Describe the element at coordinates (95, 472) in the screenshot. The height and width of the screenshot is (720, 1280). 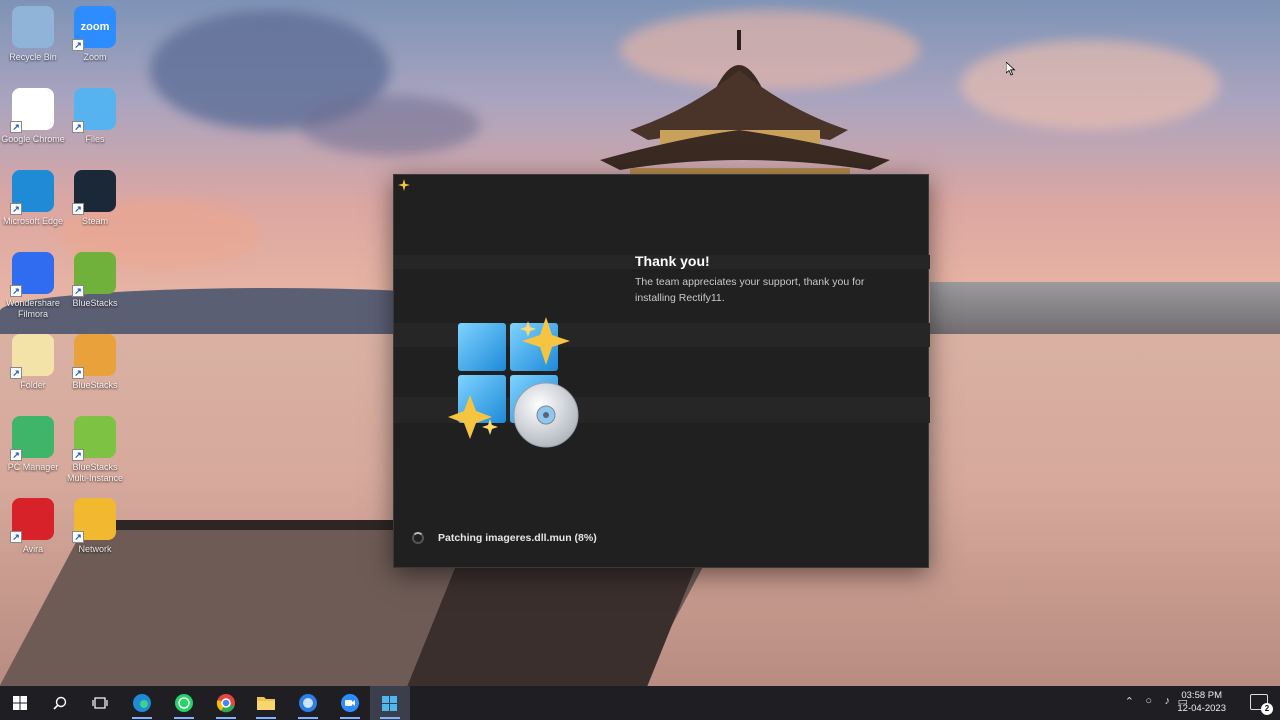
I see `desktop-icon-label: BlueStacks Multi-Instance` at that location.